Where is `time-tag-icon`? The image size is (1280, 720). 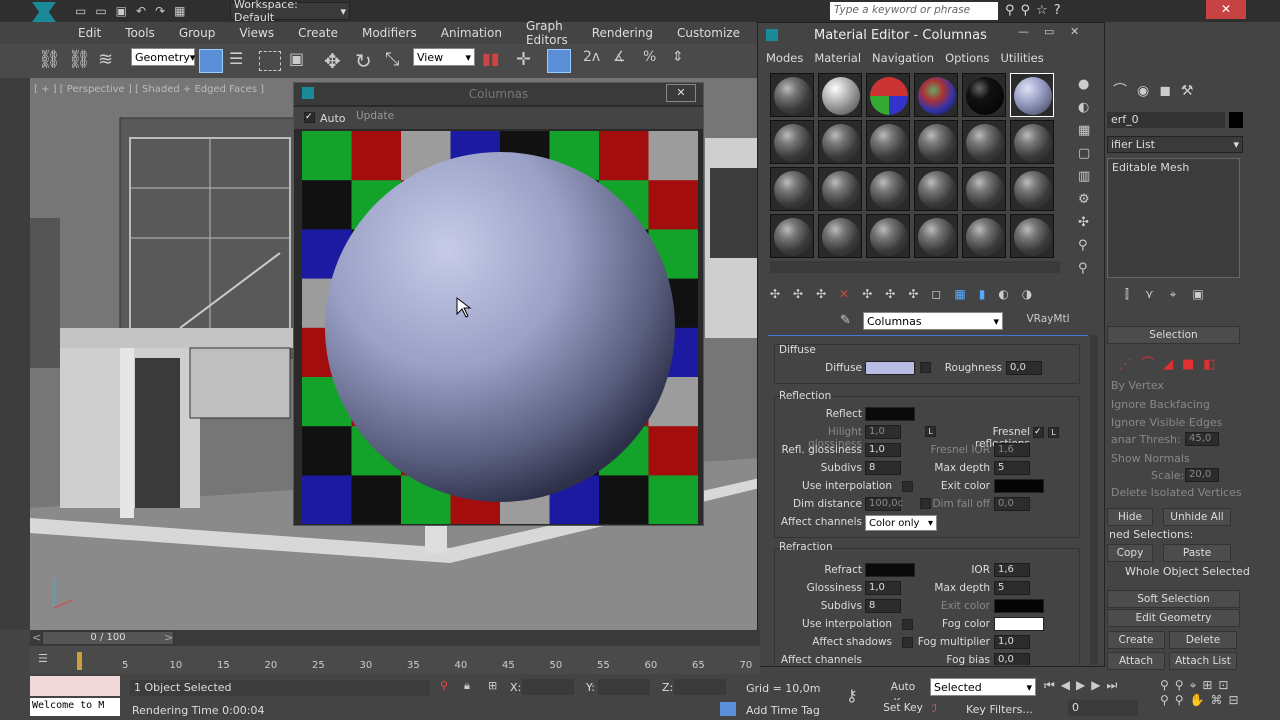 time-tag-icon is located at coordinates (728, 709).